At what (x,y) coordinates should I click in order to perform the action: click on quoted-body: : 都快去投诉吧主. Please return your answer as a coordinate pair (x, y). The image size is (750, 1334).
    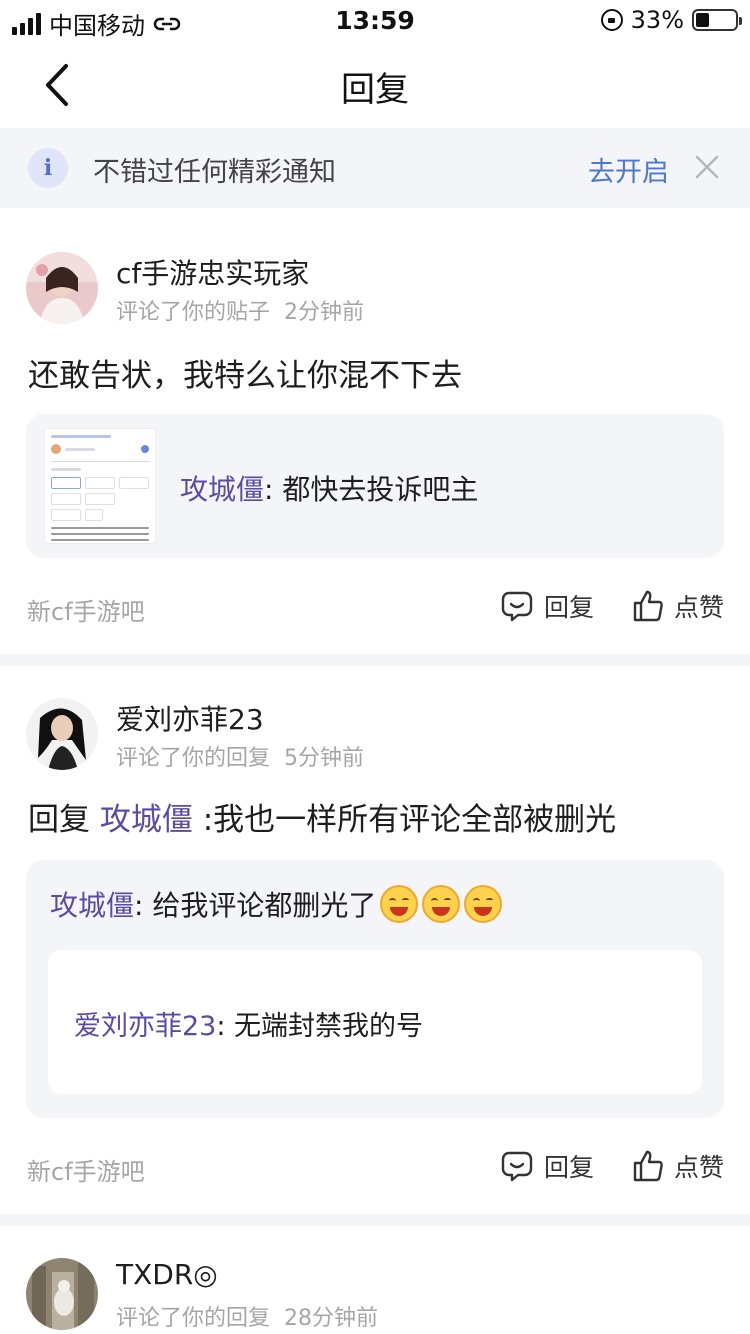
    Looking at the image, I should click on (371, 489).